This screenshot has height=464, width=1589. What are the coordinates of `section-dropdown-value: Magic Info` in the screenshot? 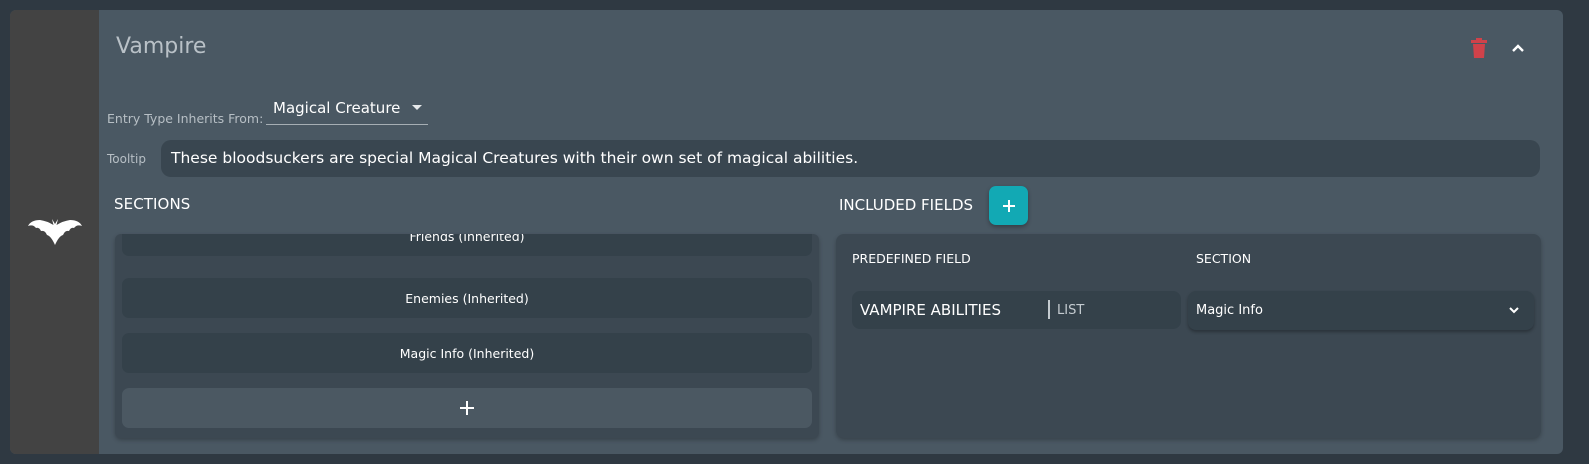 It's located at (1229, 310).